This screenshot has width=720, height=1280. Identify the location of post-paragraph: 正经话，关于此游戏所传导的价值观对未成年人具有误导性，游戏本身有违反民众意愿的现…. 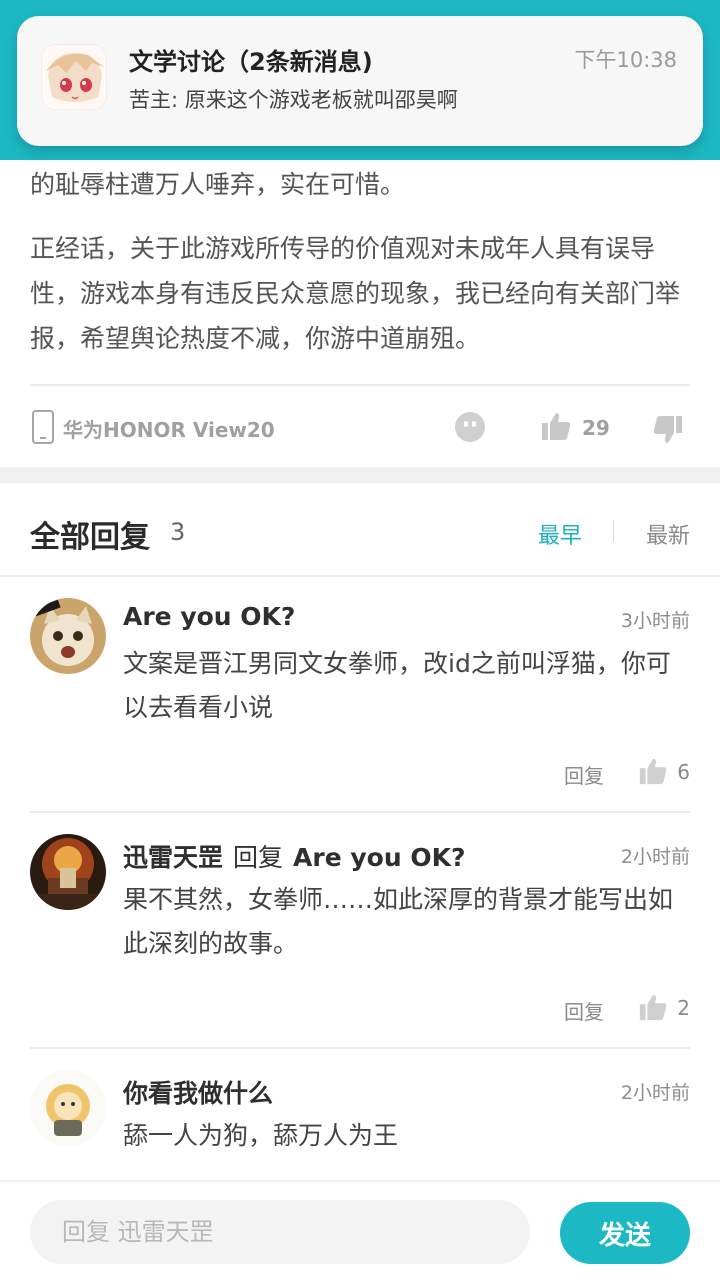
(355, 293).